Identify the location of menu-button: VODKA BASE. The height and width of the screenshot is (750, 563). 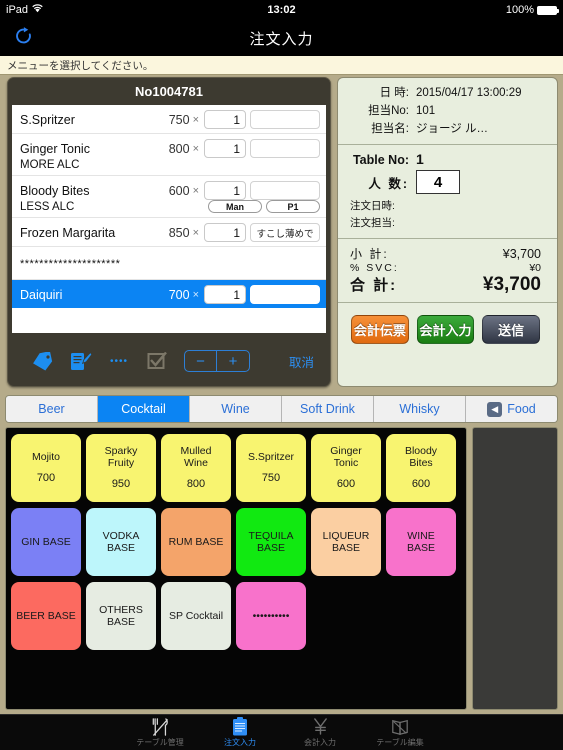
(121, 542).